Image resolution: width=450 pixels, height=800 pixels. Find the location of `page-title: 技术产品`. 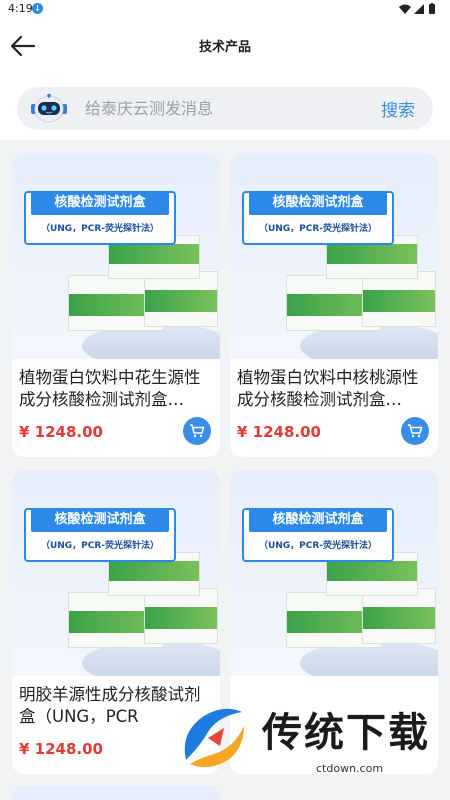

page-title: 技术产品 is located at coordinates (224, 47).